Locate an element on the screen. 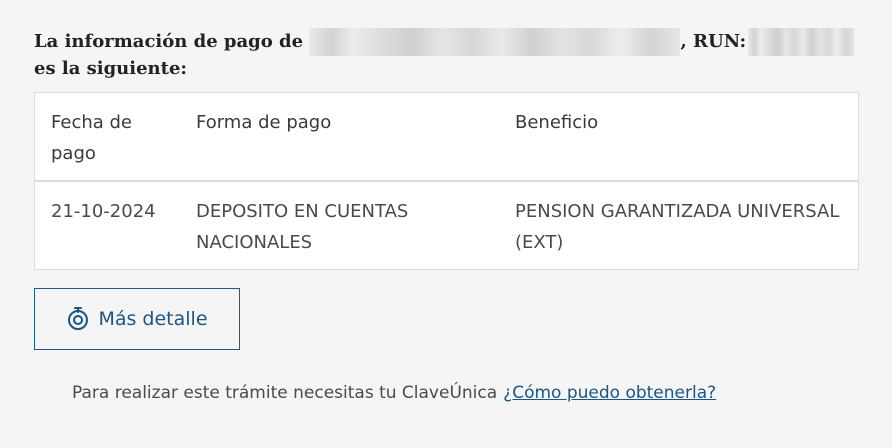  more-detail-label: Más detalle is located at coordinates (153, 319).